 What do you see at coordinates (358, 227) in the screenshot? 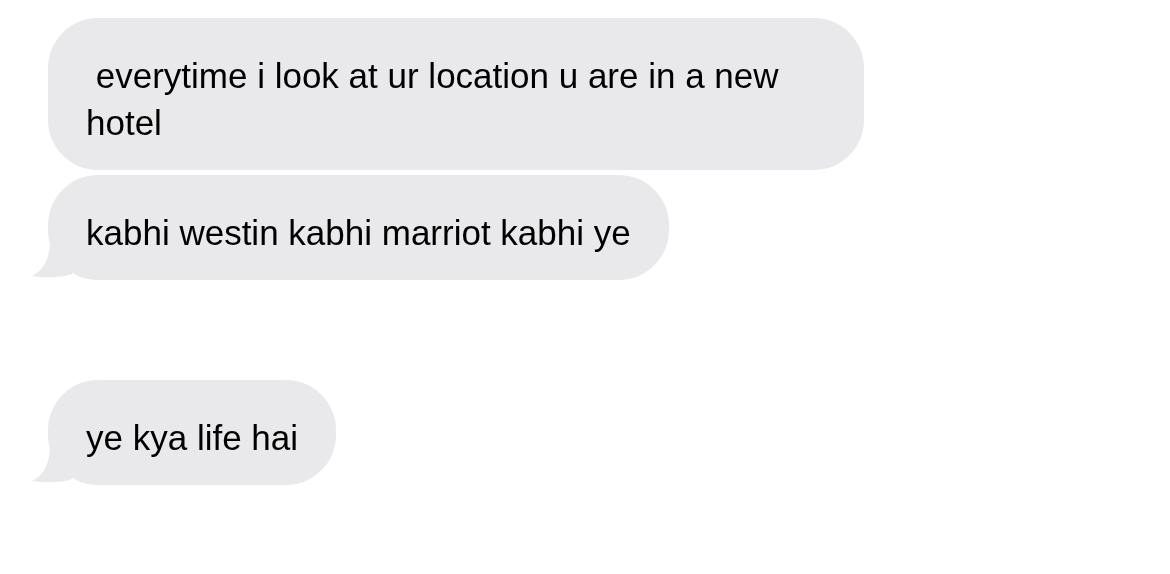
I see `message-bubble: kabhi westin kabhi marriot kabhi ye` at bounding box center [358, 227].